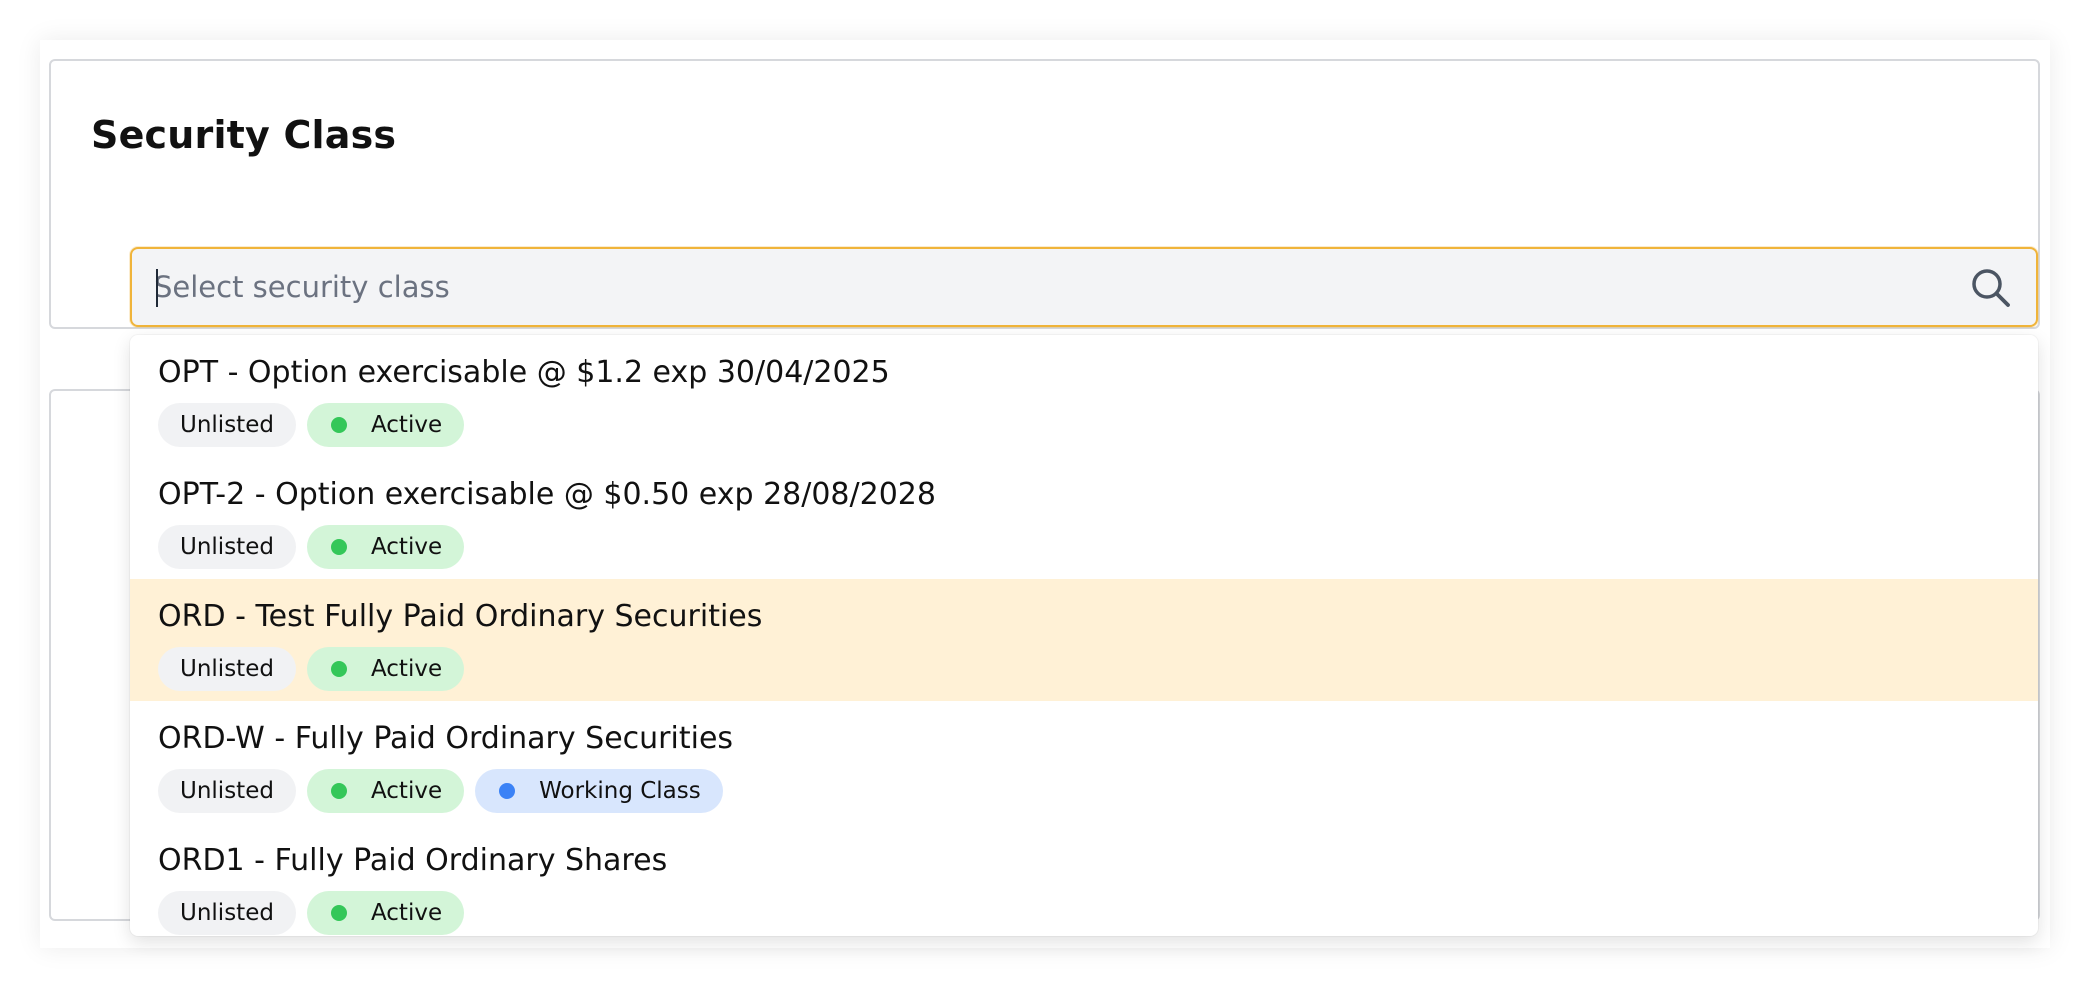 Image resolution: width=2092 pixels, height=988 pixels. I want to click on section-title: Security Class, so click(244, 135).